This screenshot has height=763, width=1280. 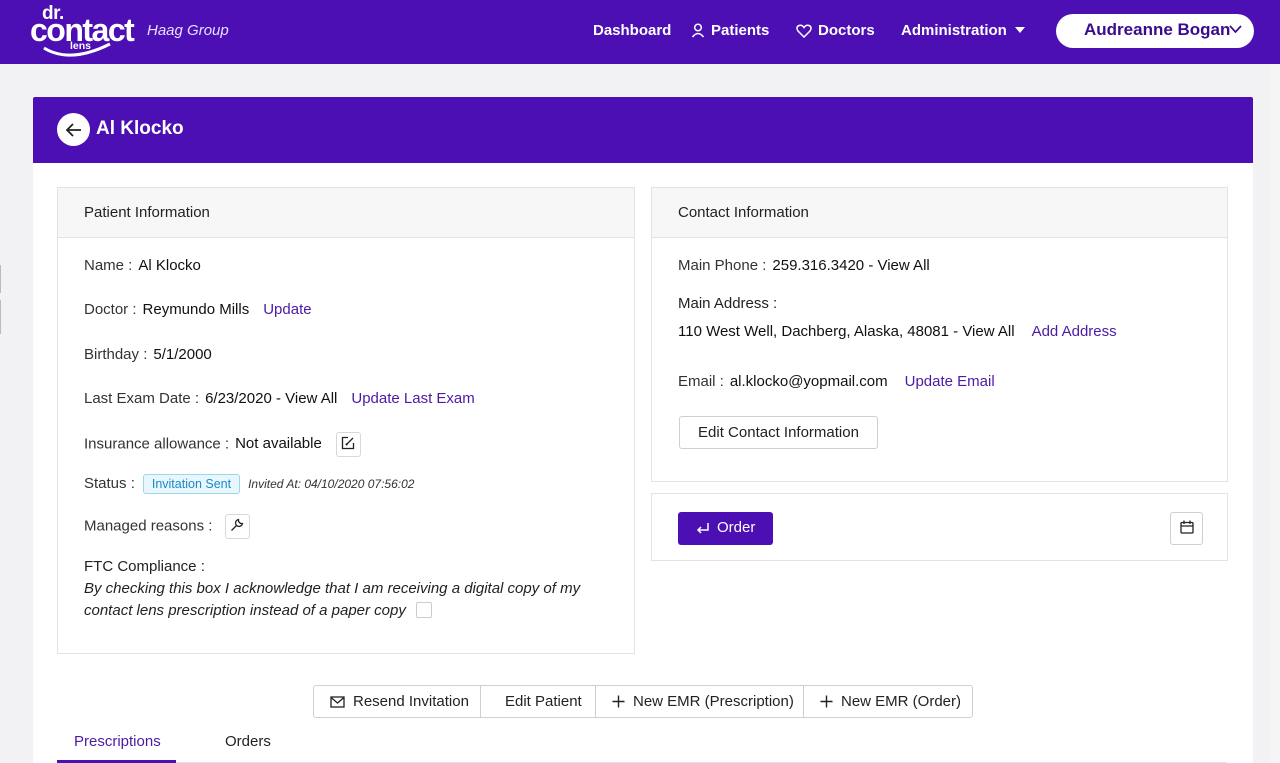 I want to click on new-emr-order-label: New EMR (Order), so click(x=901, y=701).